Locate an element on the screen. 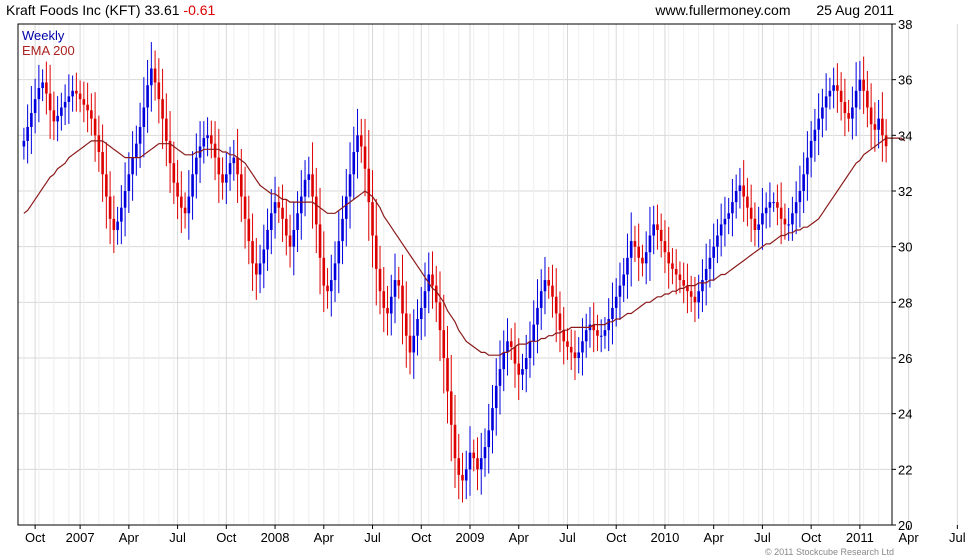 The height and width of the screenshot is (560, 980). x-tick-label: Oct is located at coordinates (226, 537).